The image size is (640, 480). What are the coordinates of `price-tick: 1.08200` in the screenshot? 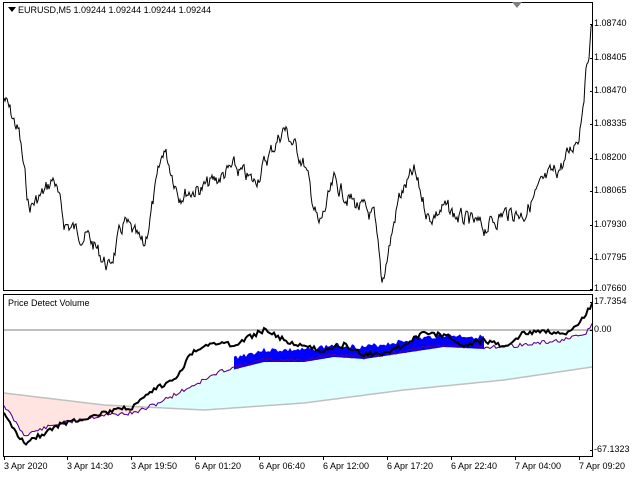 It's located at (608, 157).